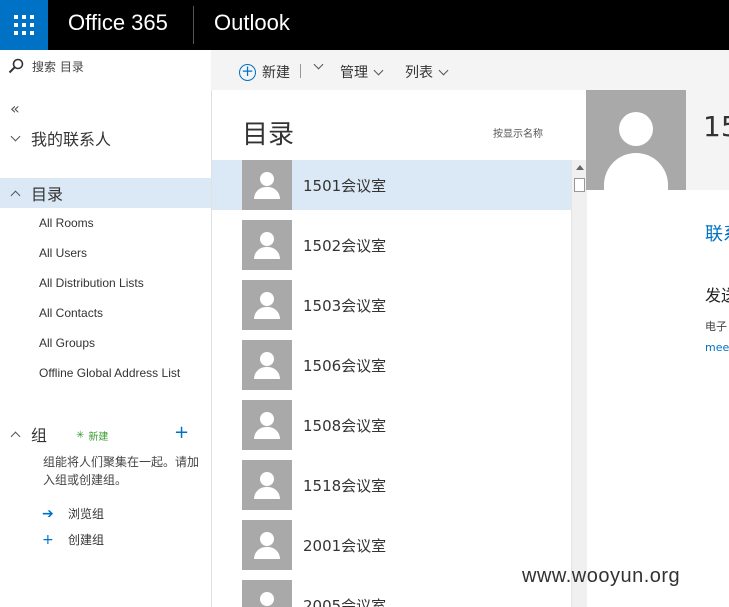  What do you see at coordinates (48, 513) in the screenshot?
I see `arrow-right-icon: ➔` at bounding box center [48, 513].